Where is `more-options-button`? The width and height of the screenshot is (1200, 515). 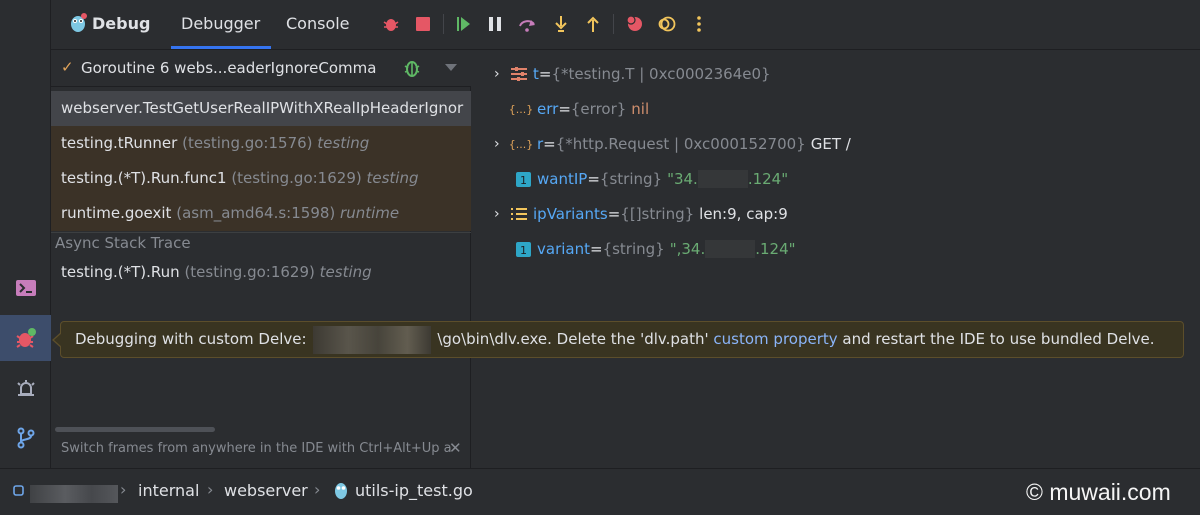
more-options-button is located at coordinates (699, 24).